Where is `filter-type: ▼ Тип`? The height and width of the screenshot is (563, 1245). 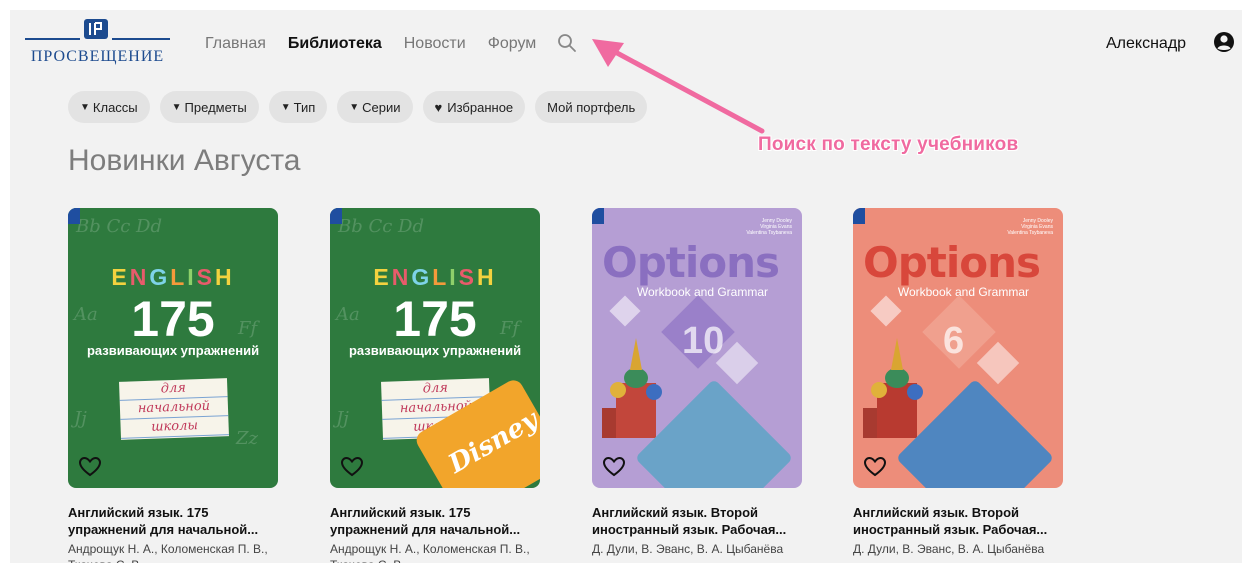
filter-type: ▼ Тип is located at coordinates (298, 107).